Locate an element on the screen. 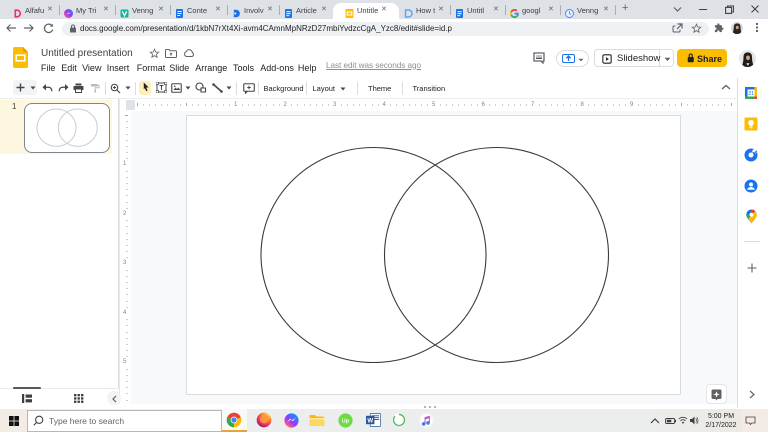 This screenshot has width=768, height=433. svg-text: 31 is located at coordinates (751, 94).